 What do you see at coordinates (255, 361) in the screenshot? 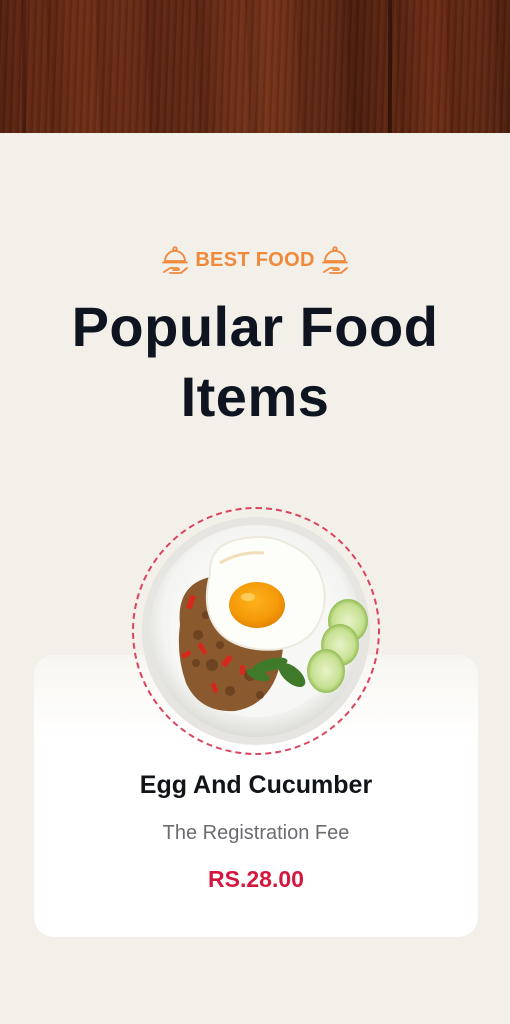
I see `page-title: Popular Food Items` at bounding box center [255, 361].